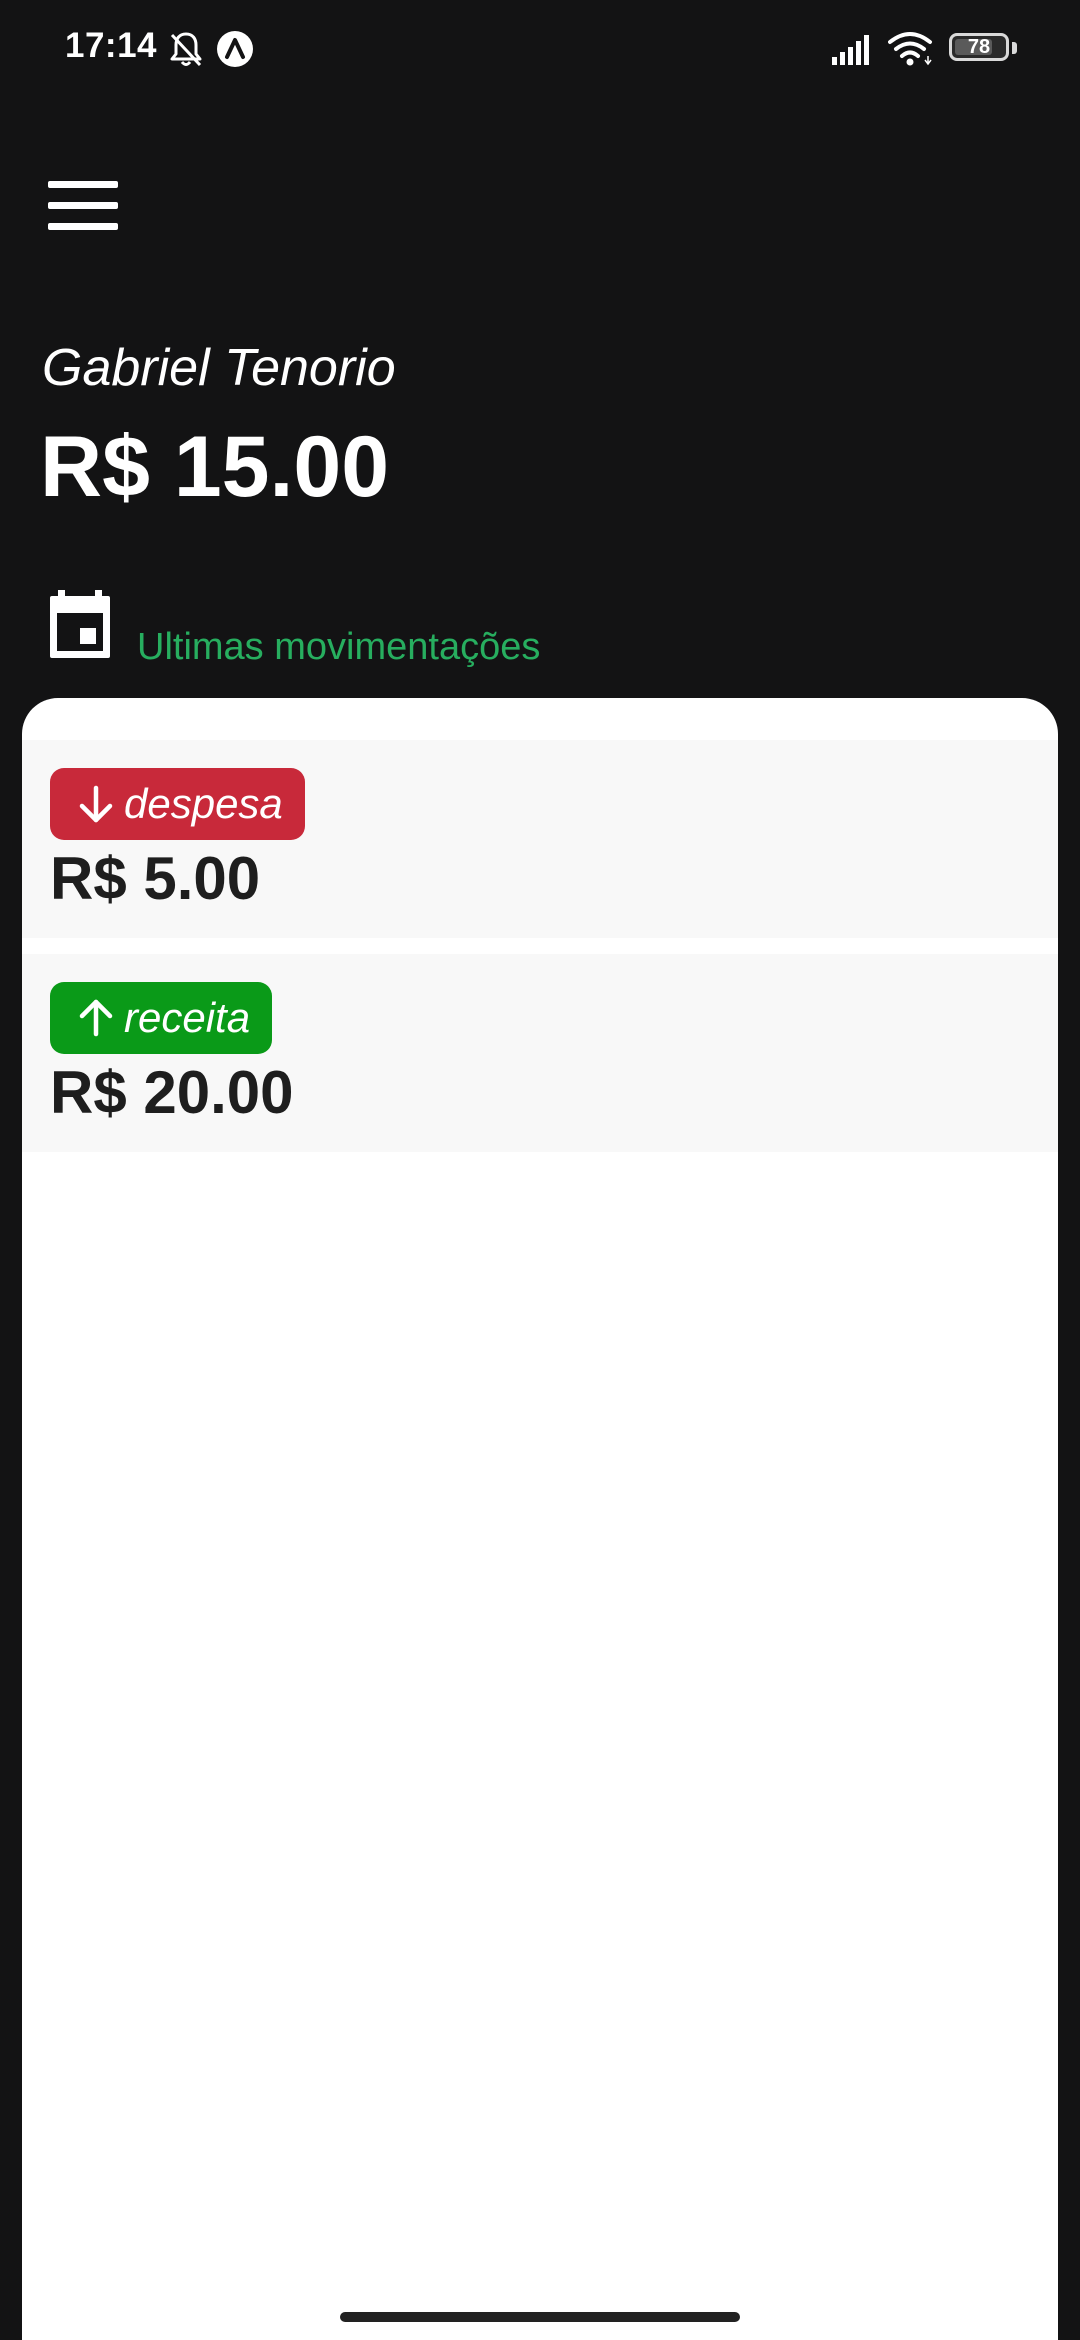 The width and height of the screenshot is (1080, 2340). Describe the element at coordinates (80, 624) in the screenshot. I see `calendar-icon` at that location.